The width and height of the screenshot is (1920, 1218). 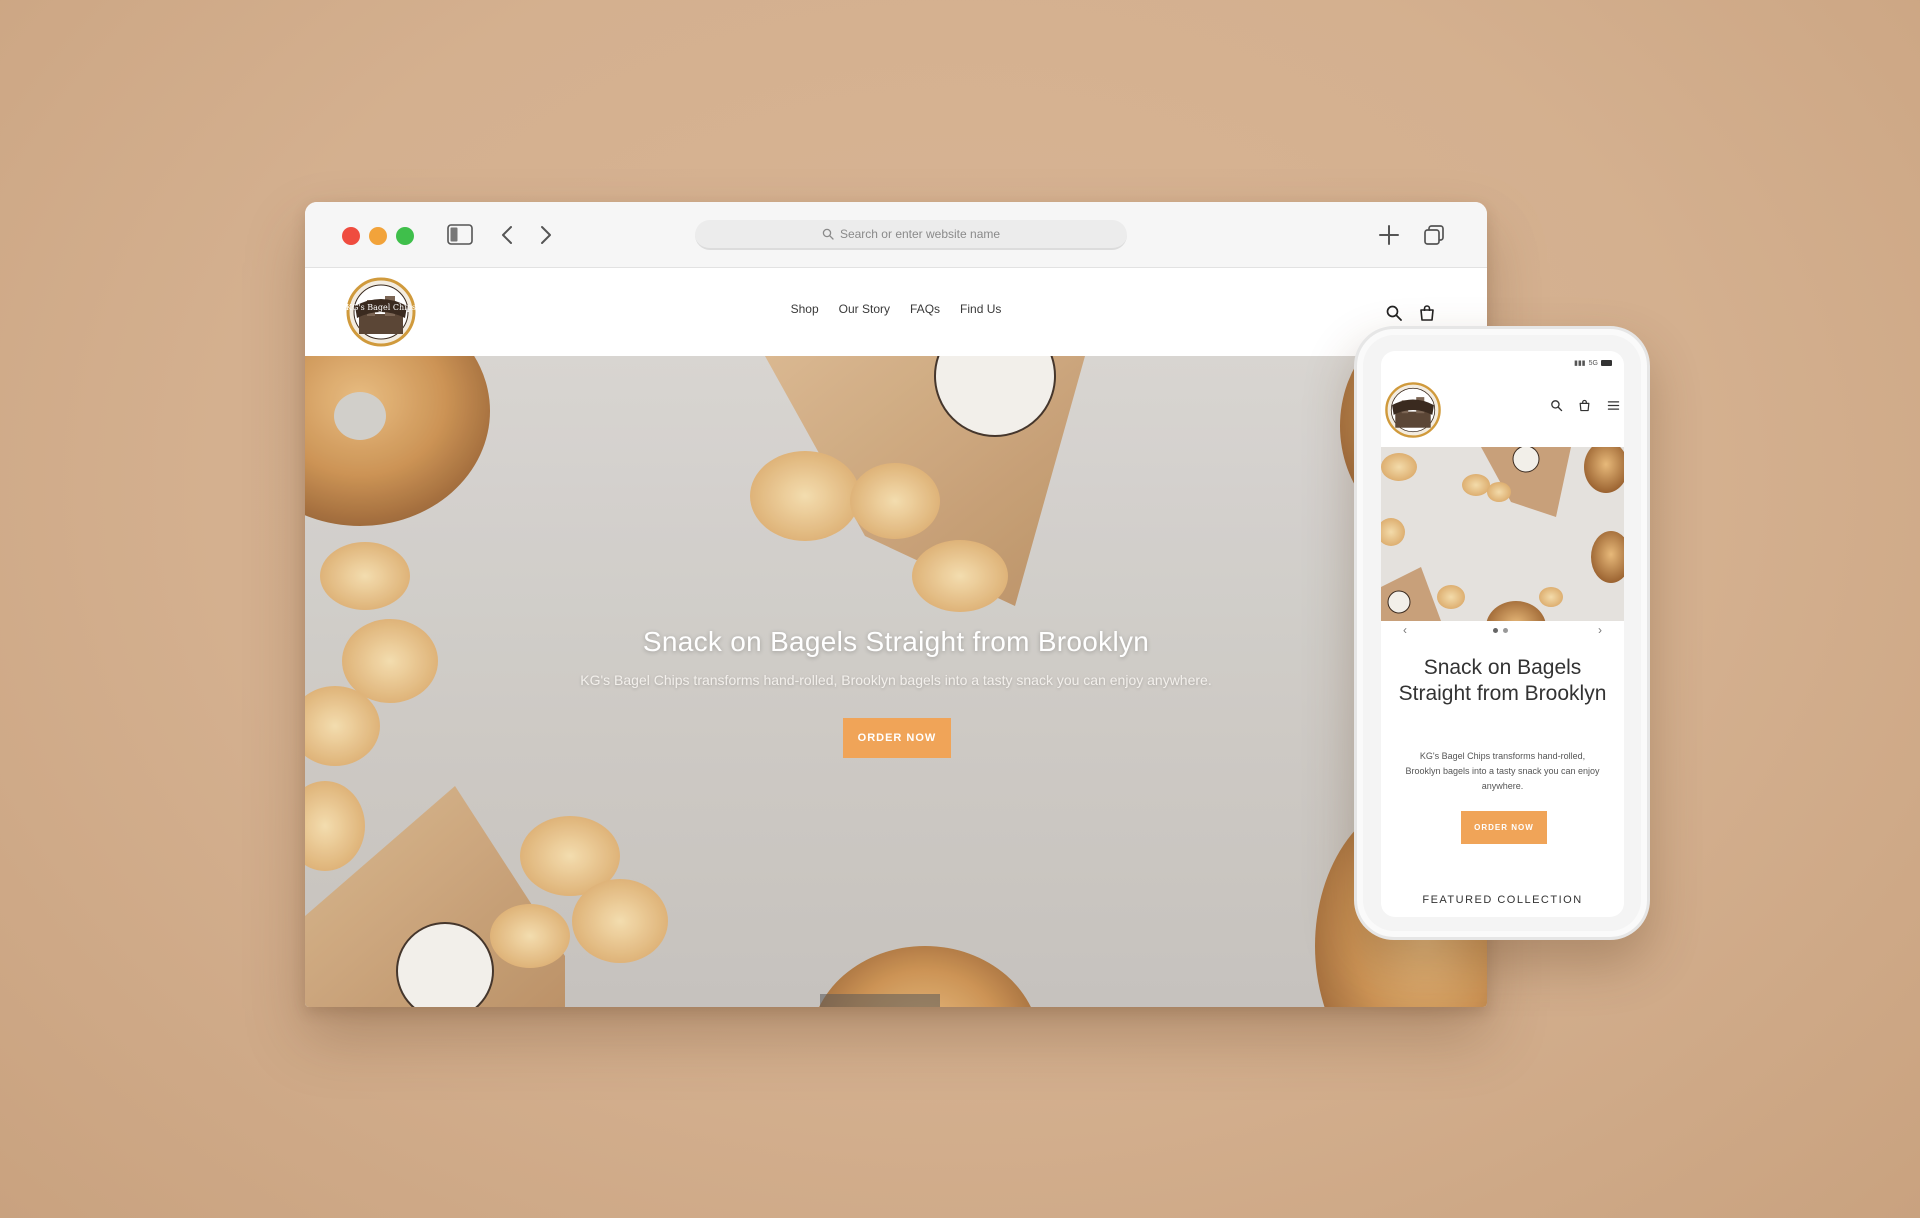 What do you see at coordinates (1502, 680) in the screenshot?
I see `mobile-hero-title: Snack on Bagels Straight from Brooklyn` at bounding box center [1502, 680].